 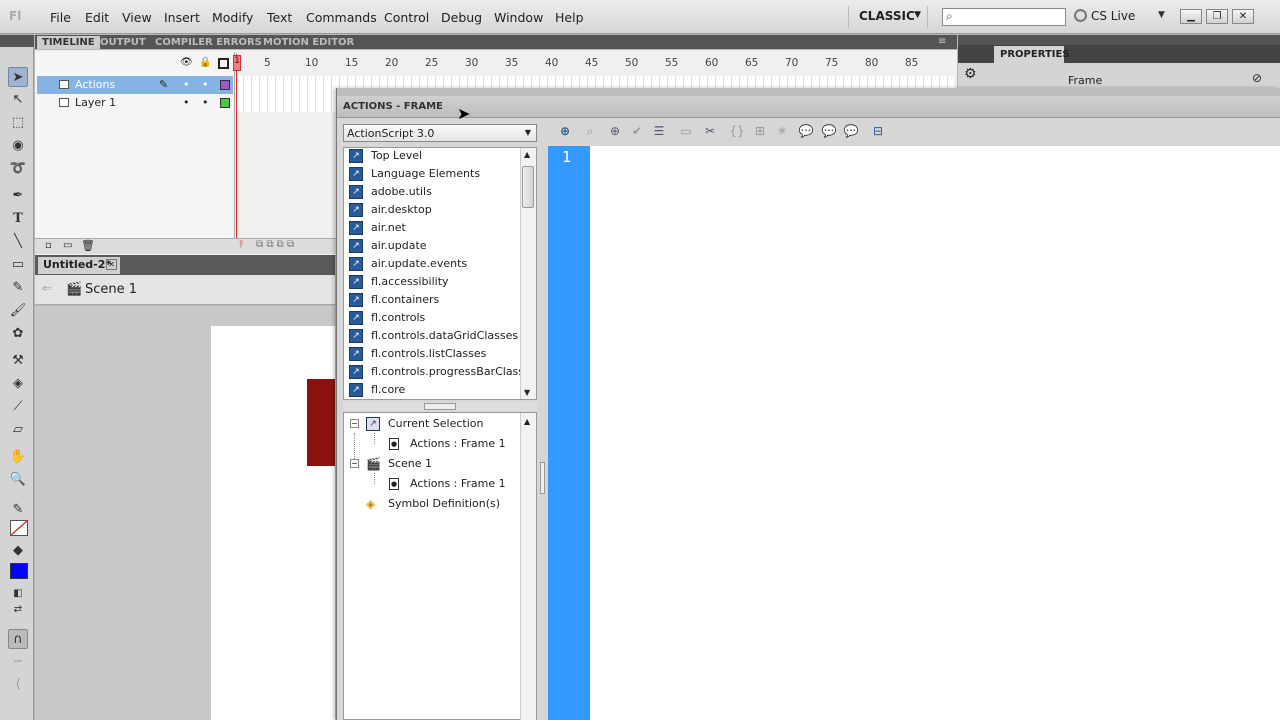 I want to click on script-navigator-scrollbar, so click(x=528, y=566).